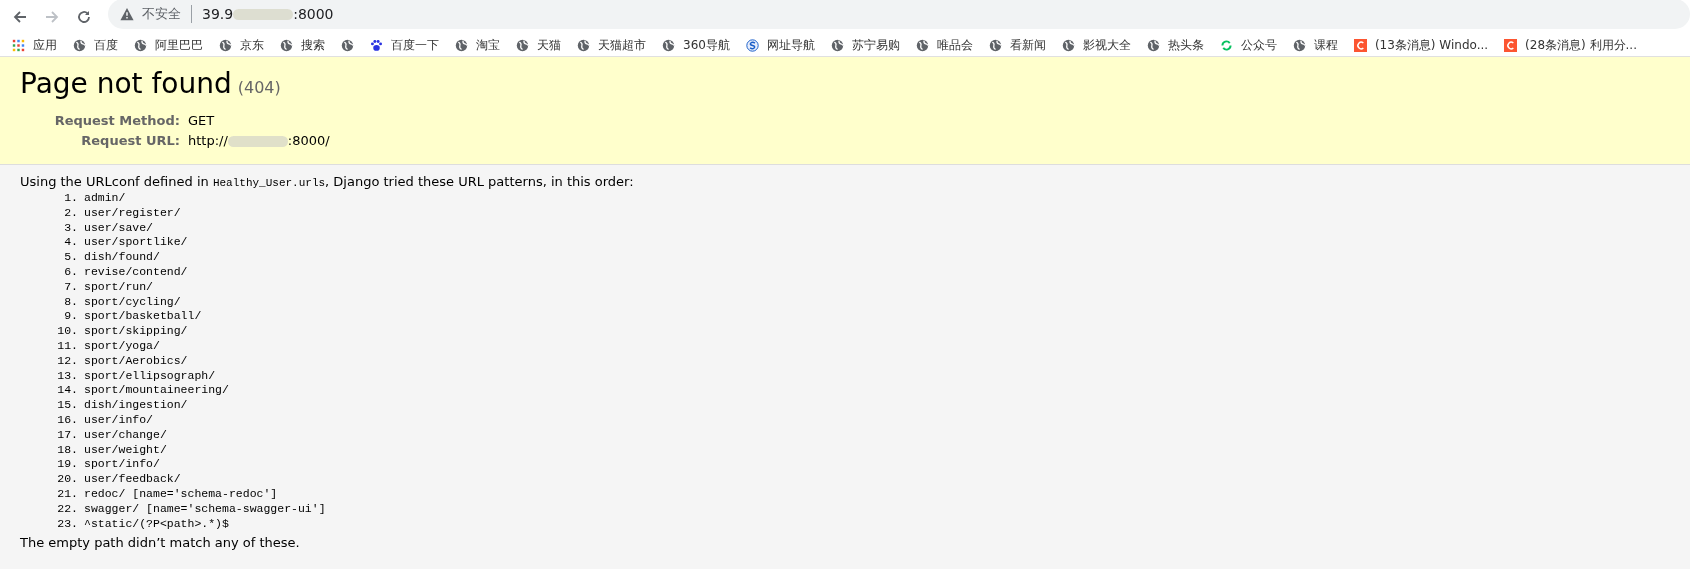  I want to click on status-code: (404), so click(259, 87).